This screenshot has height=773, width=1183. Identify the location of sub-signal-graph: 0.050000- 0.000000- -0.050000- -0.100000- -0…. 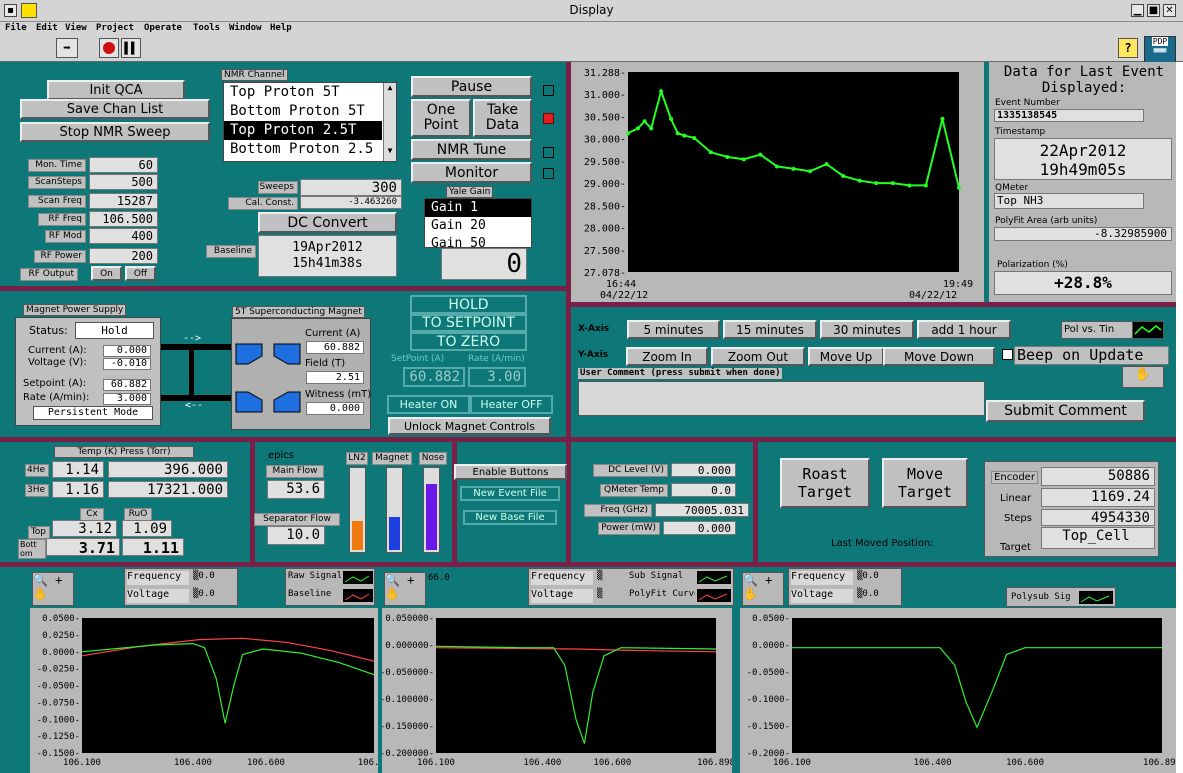
(557, 690).